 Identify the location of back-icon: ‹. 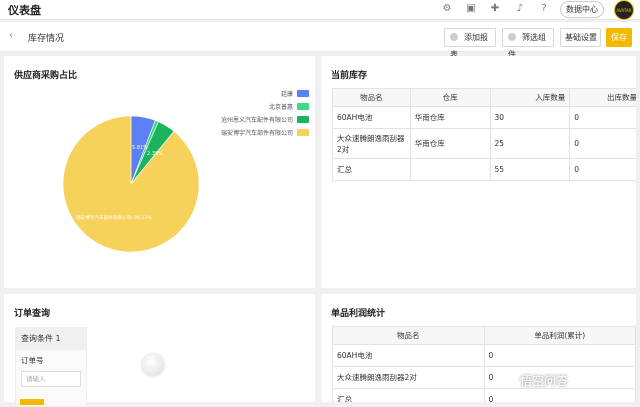
(11, 35).